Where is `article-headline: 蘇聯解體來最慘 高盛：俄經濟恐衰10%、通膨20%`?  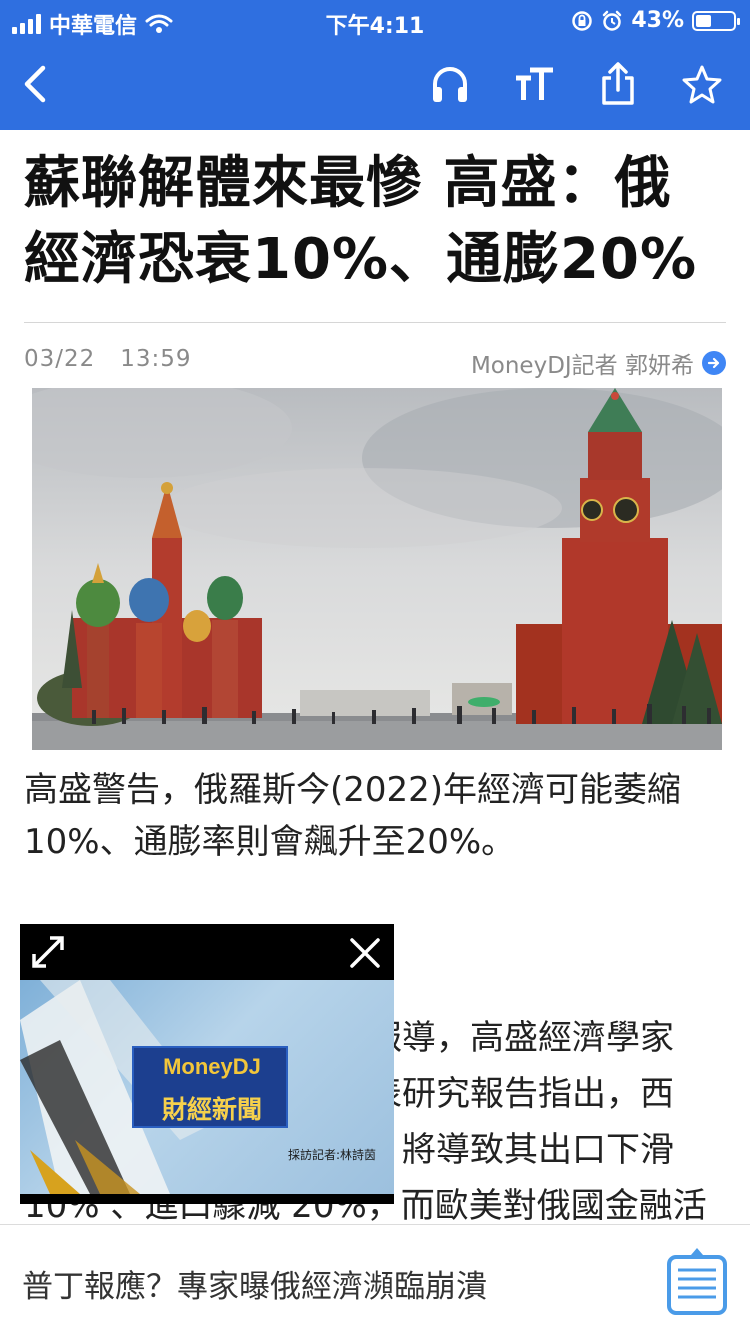
article-headline: 蘇聯解體來最慘 高盛：俄經濟恐衰10%、通膨20% is located at coordinates (361, 221).